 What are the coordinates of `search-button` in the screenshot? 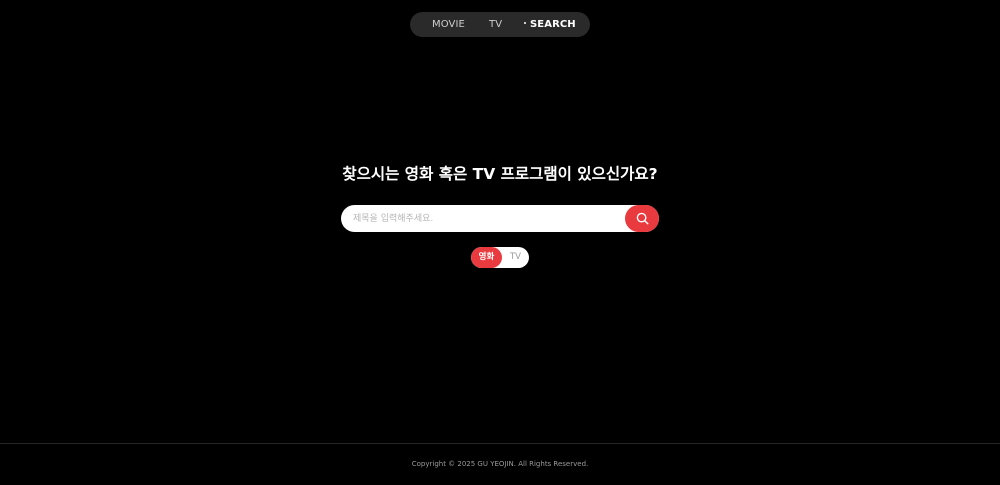 It's located at (642, 218).